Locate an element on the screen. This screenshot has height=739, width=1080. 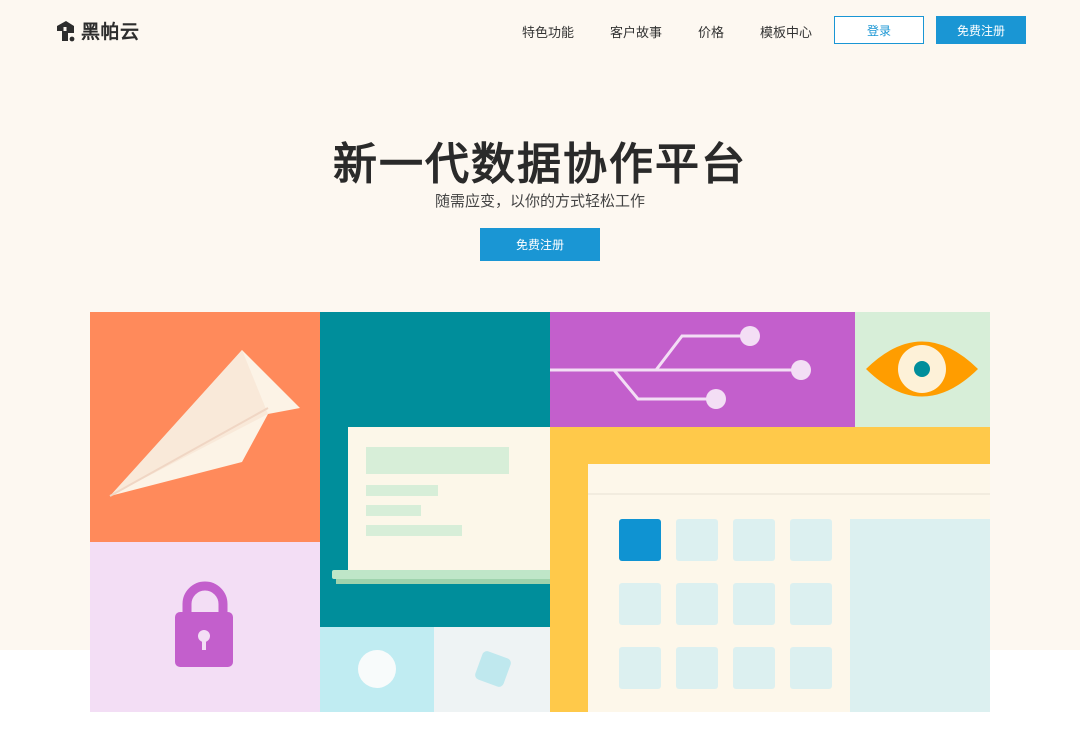
hero-signup-button: 免费注册 is located at coordinates (540, 244).